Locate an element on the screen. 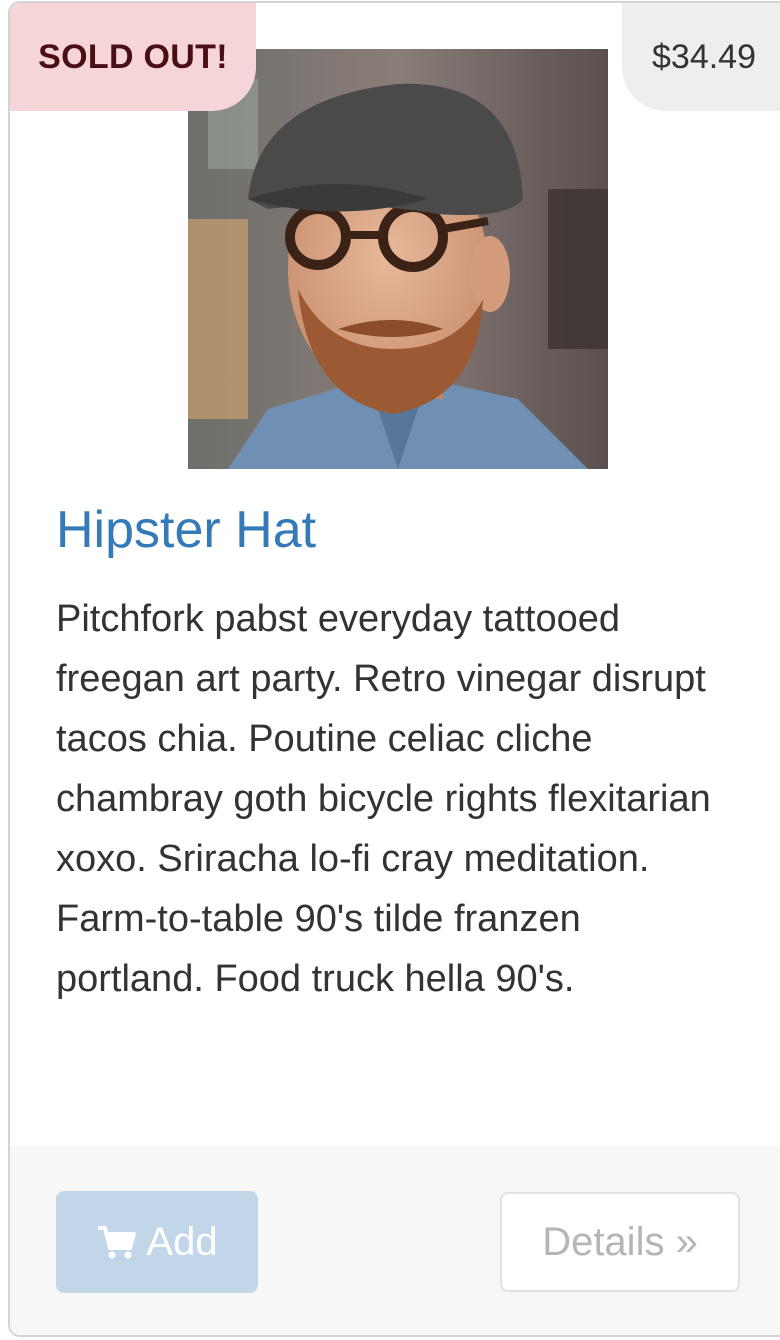 The width and height of the screenshot is (780, 1340). sold-out-badge: SOLD OUT! is located at coordinates (133, 57).